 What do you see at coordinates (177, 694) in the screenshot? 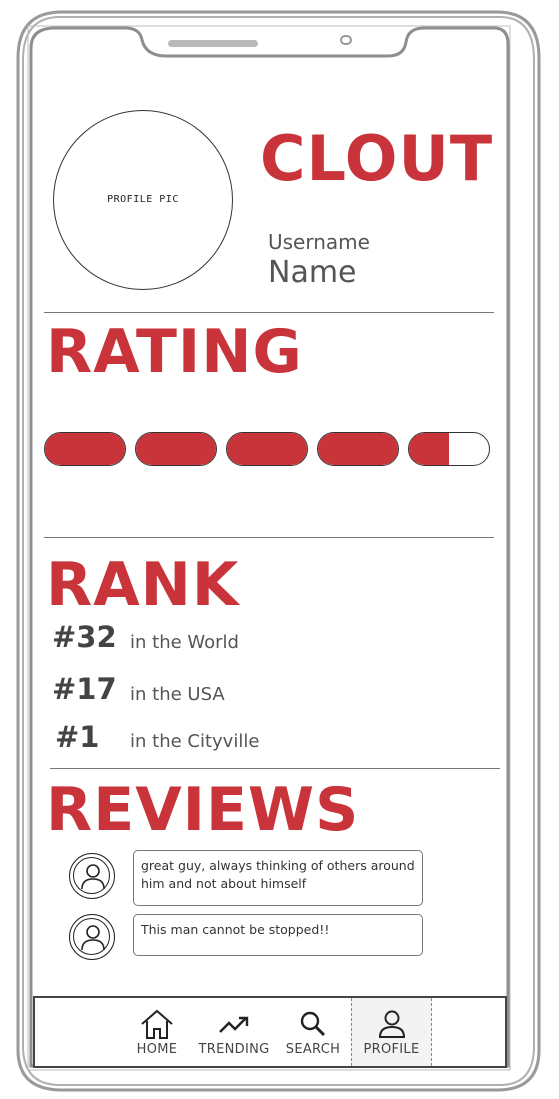
I see `rank-usa-label: in the USA` at bounding box center [177, 694].